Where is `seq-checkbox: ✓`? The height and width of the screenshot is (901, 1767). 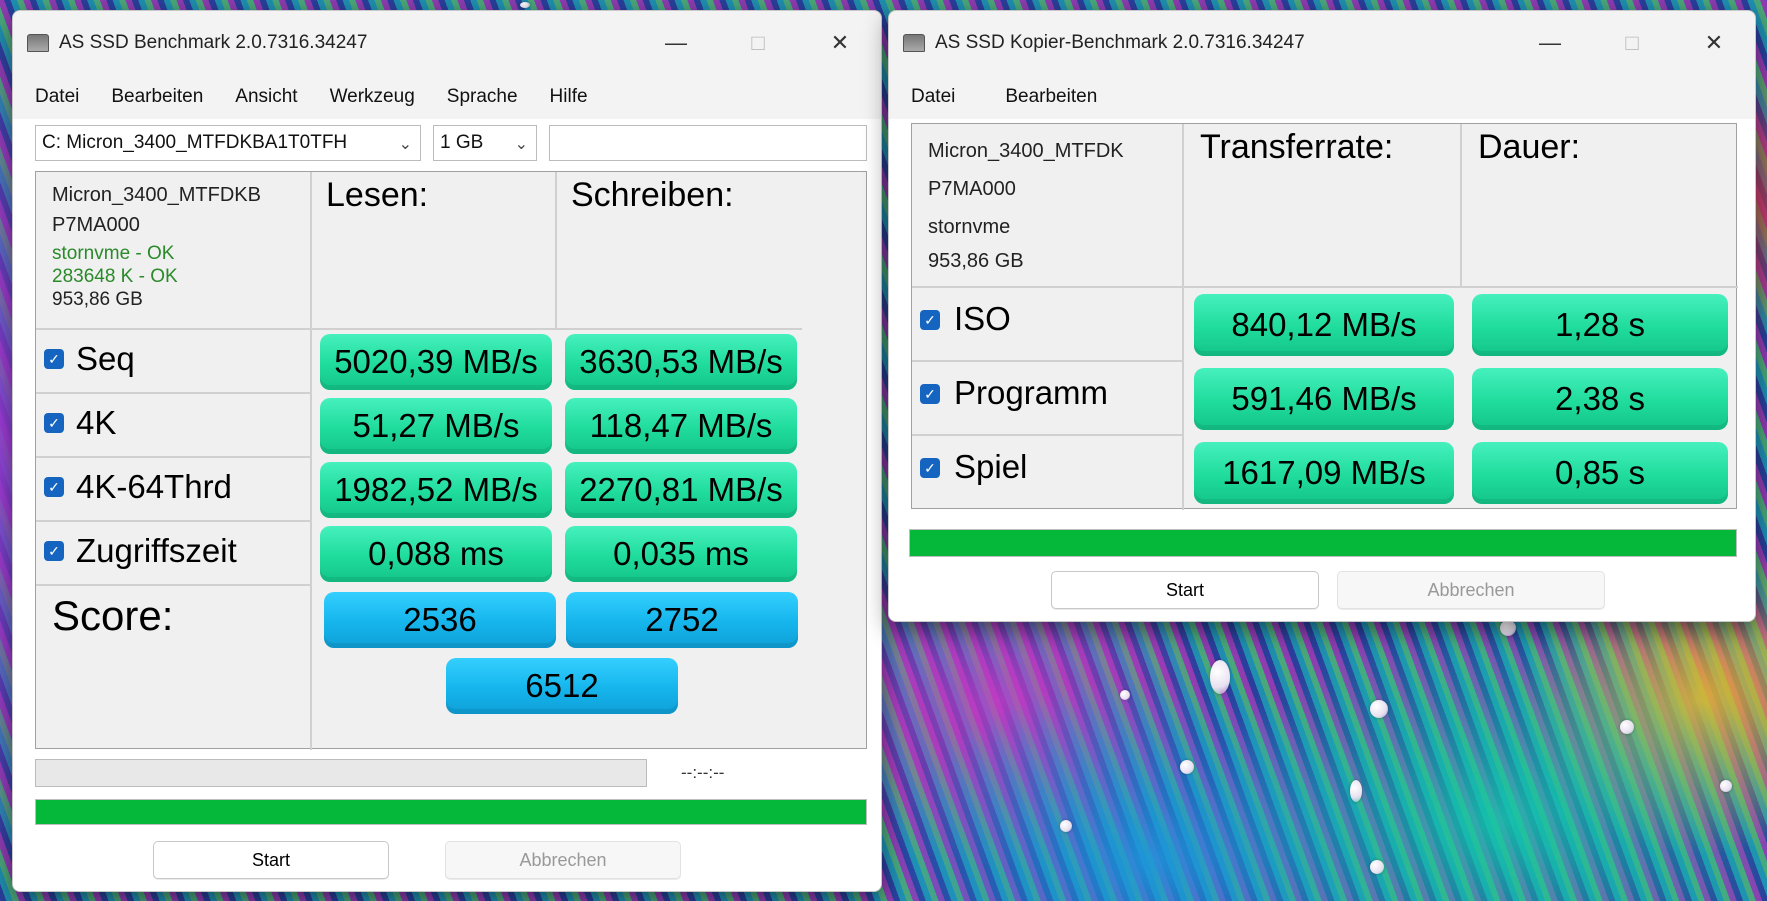
seq-checkbox: ✓ is located at coordinates (54, 359).